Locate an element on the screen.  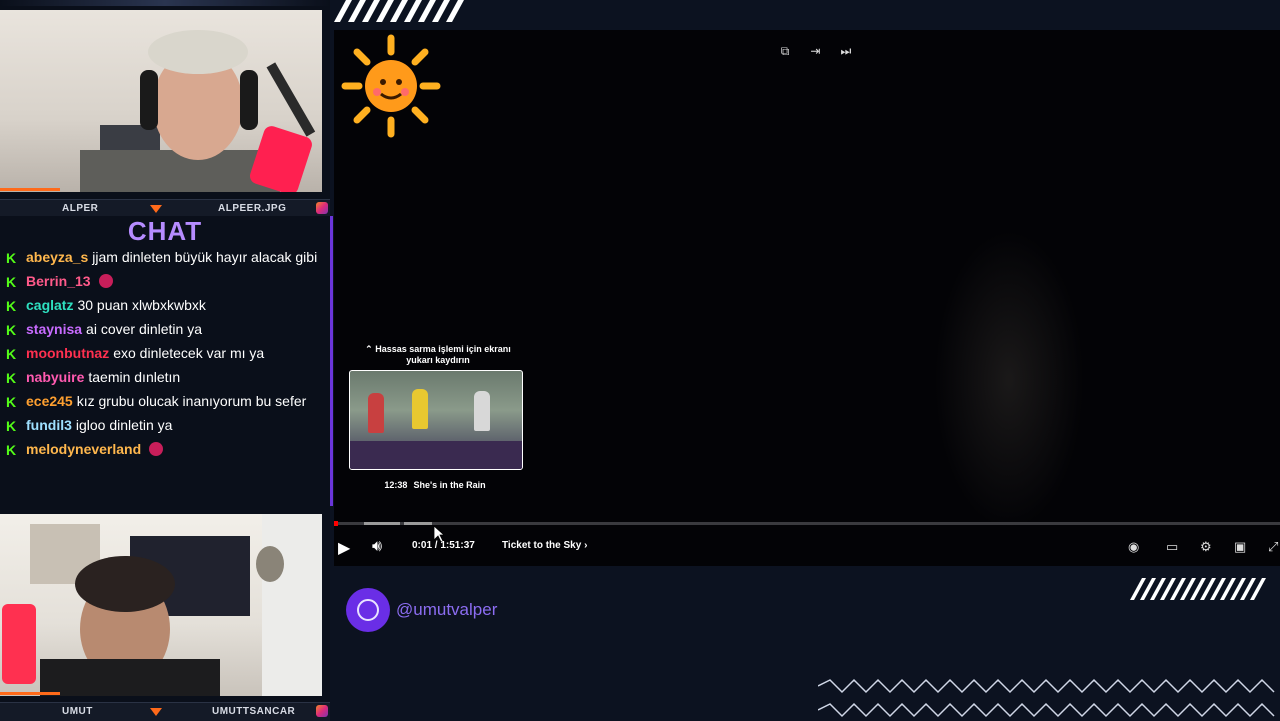
autoplay-toggle-icon: ◉ is located at coordinates (1133, 547).